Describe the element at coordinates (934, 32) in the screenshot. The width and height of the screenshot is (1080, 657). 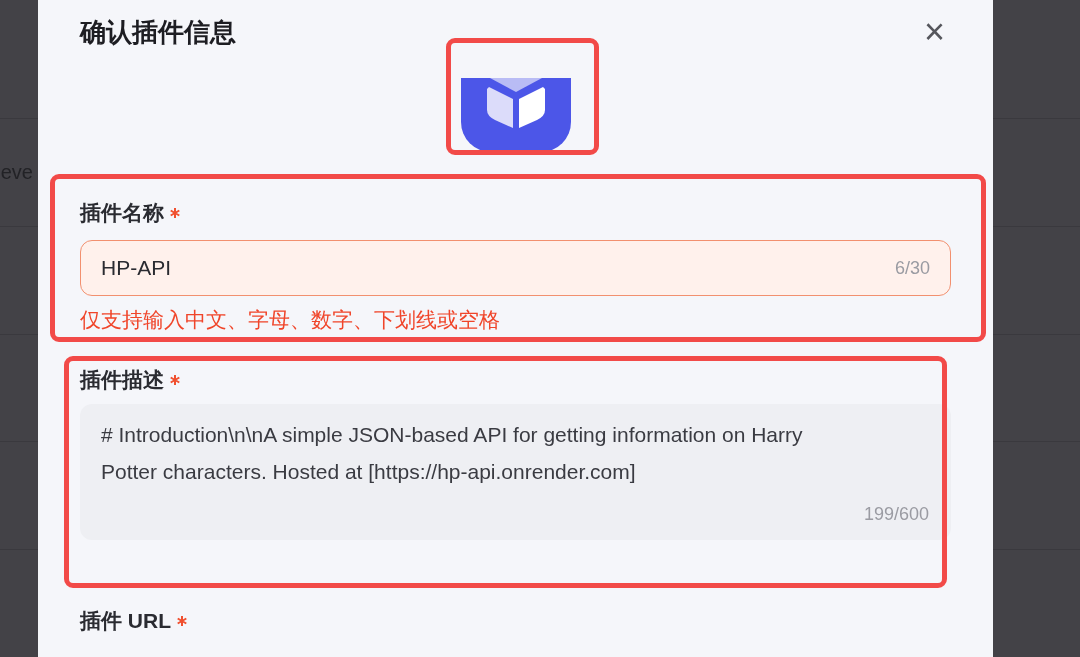
I see `close-button: ×` at that location.